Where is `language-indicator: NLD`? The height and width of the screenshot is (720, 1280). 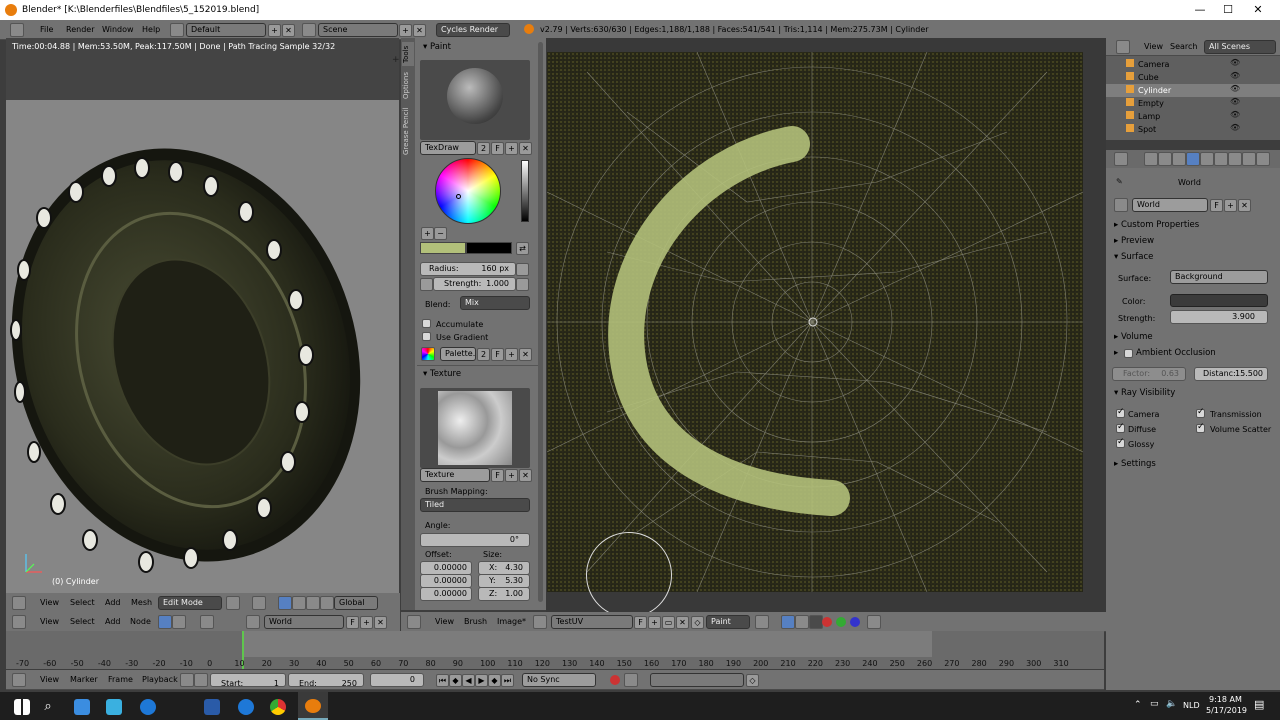
language-indicator: NLD is located at coordinates (1191, 705).